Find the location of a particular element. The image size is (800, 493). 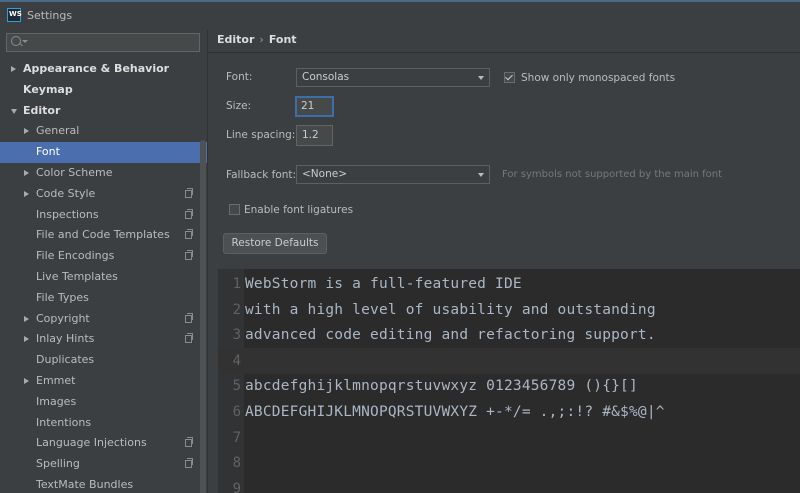

code-line: 9 is located at coordinates (509, 484).